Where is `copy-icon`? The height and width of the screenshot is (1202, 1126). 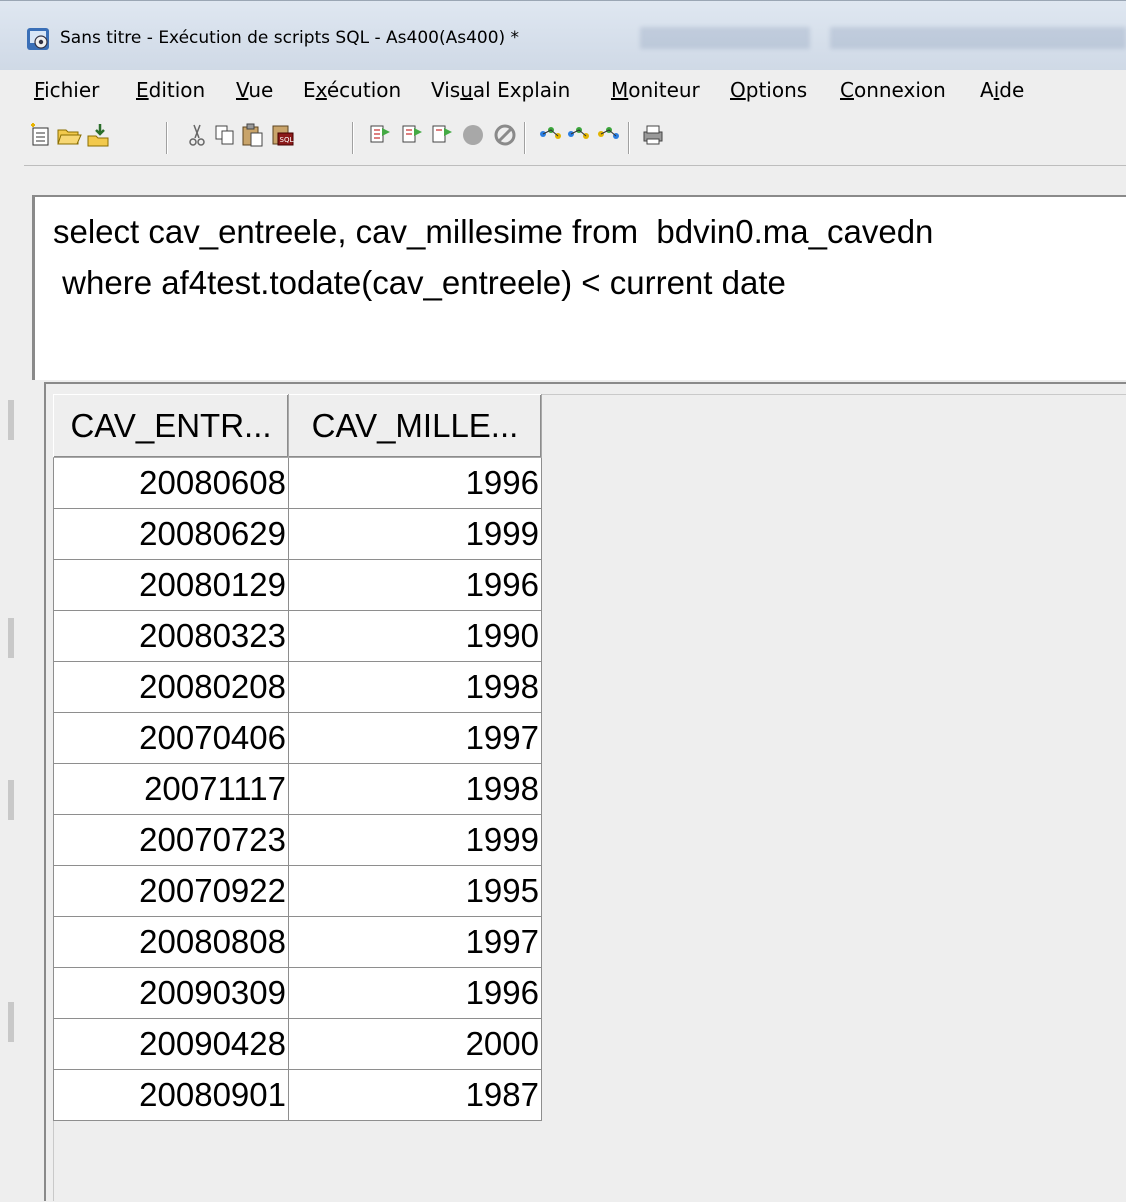
copy-icon is located at coordinates (225, 135).